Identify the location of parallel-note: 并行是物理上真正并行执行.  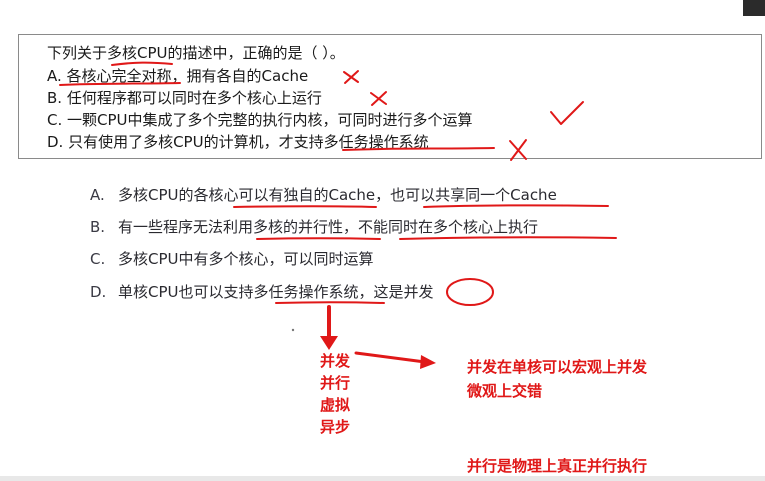
(557, 466).